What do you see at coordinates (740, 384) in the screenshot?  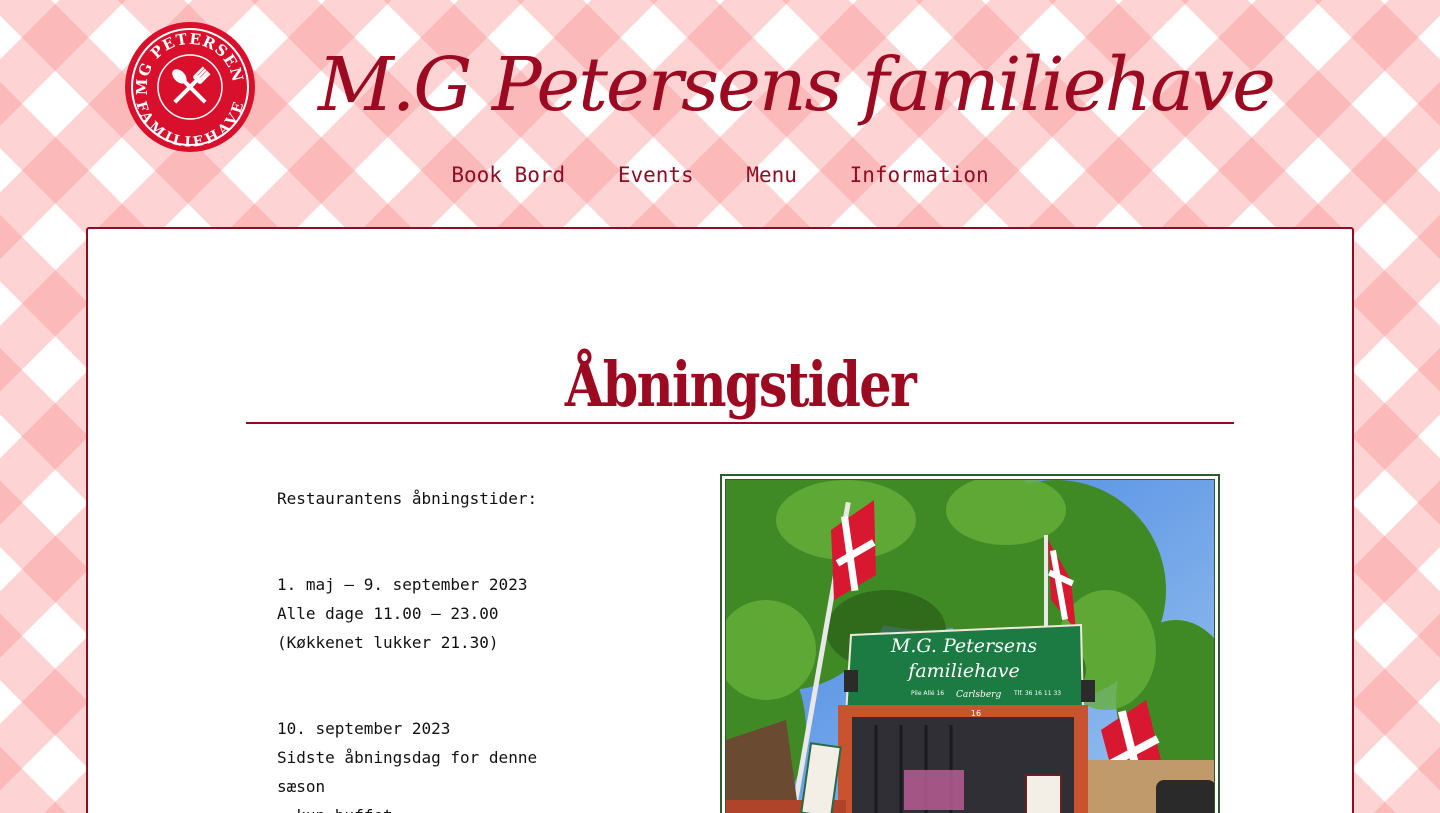 I see `page-heading: Åbningstider` at bounding box center [740, 384].